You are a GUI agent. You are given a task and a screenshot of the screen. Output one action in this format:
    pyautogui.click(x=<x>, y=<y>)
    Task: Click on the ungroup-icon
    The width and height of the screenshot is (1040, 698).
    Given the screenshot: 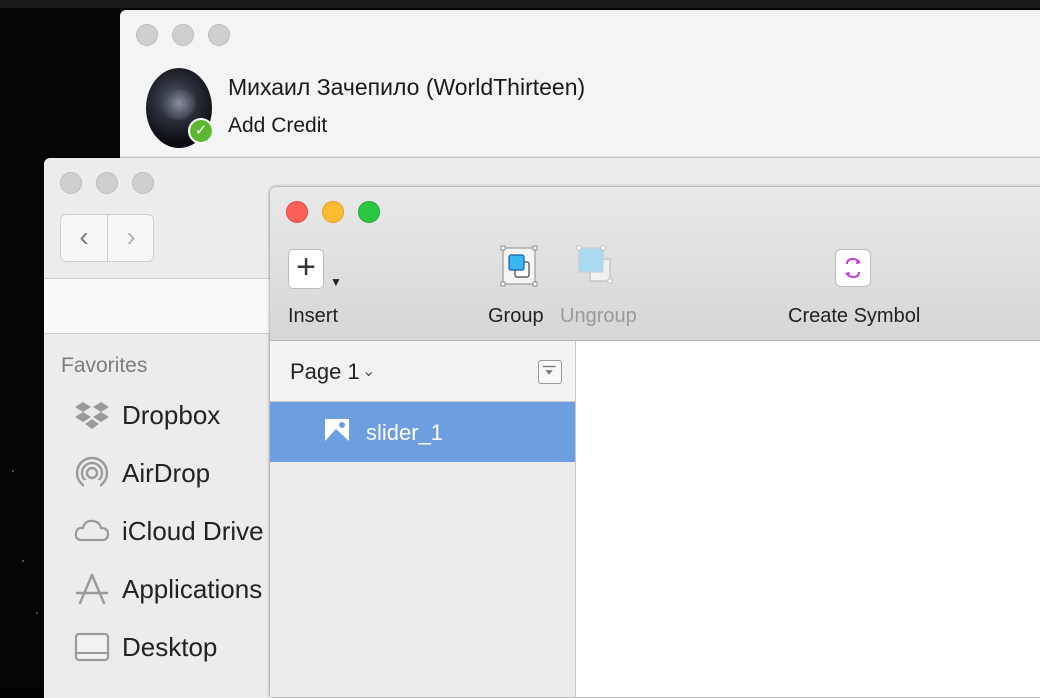 What is the action you would take?
    pyautogui.click(x=595, y=266)
    